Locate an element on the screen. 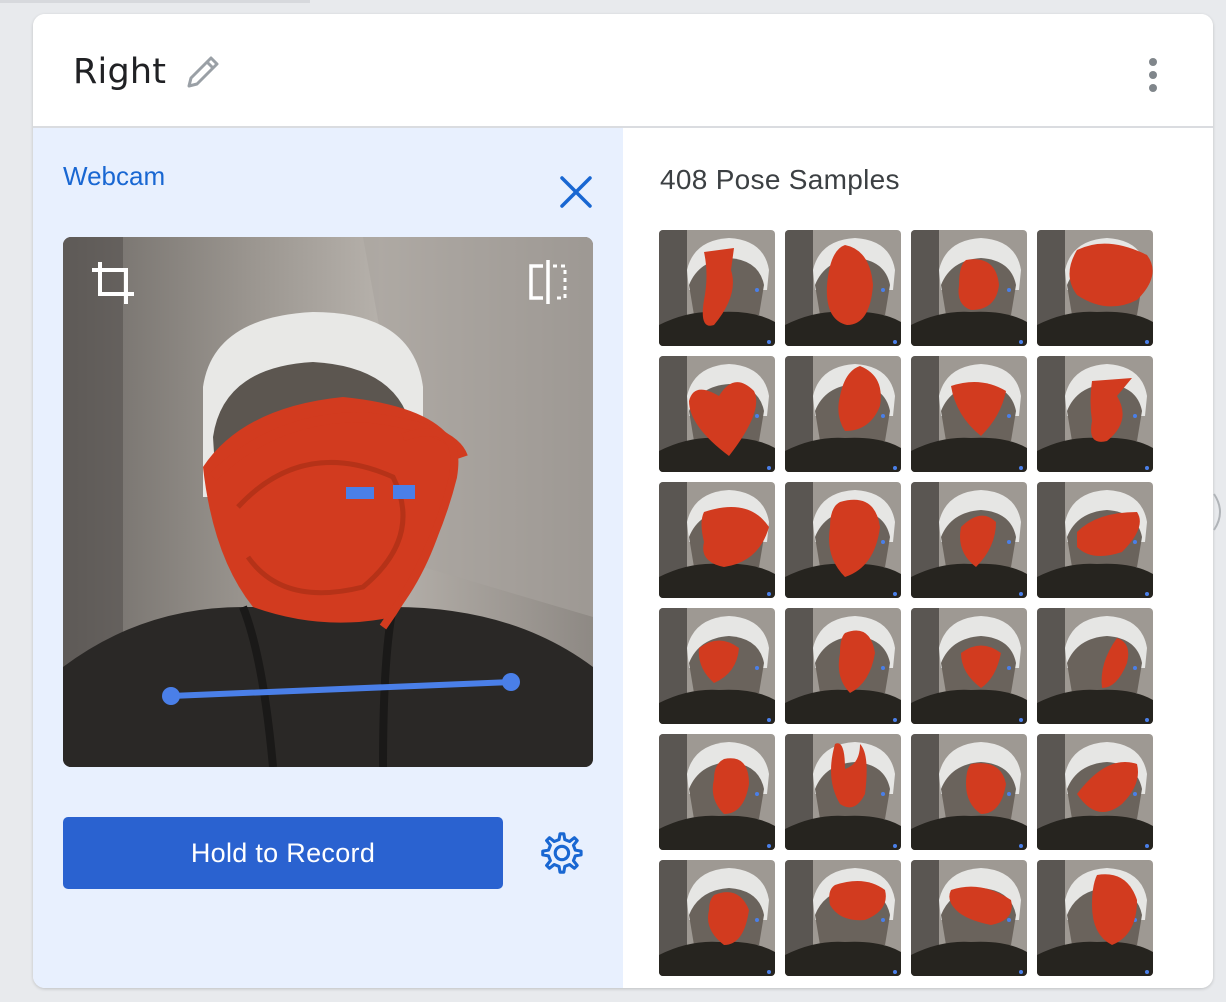  top-strip is located at coordinates (155, 1).